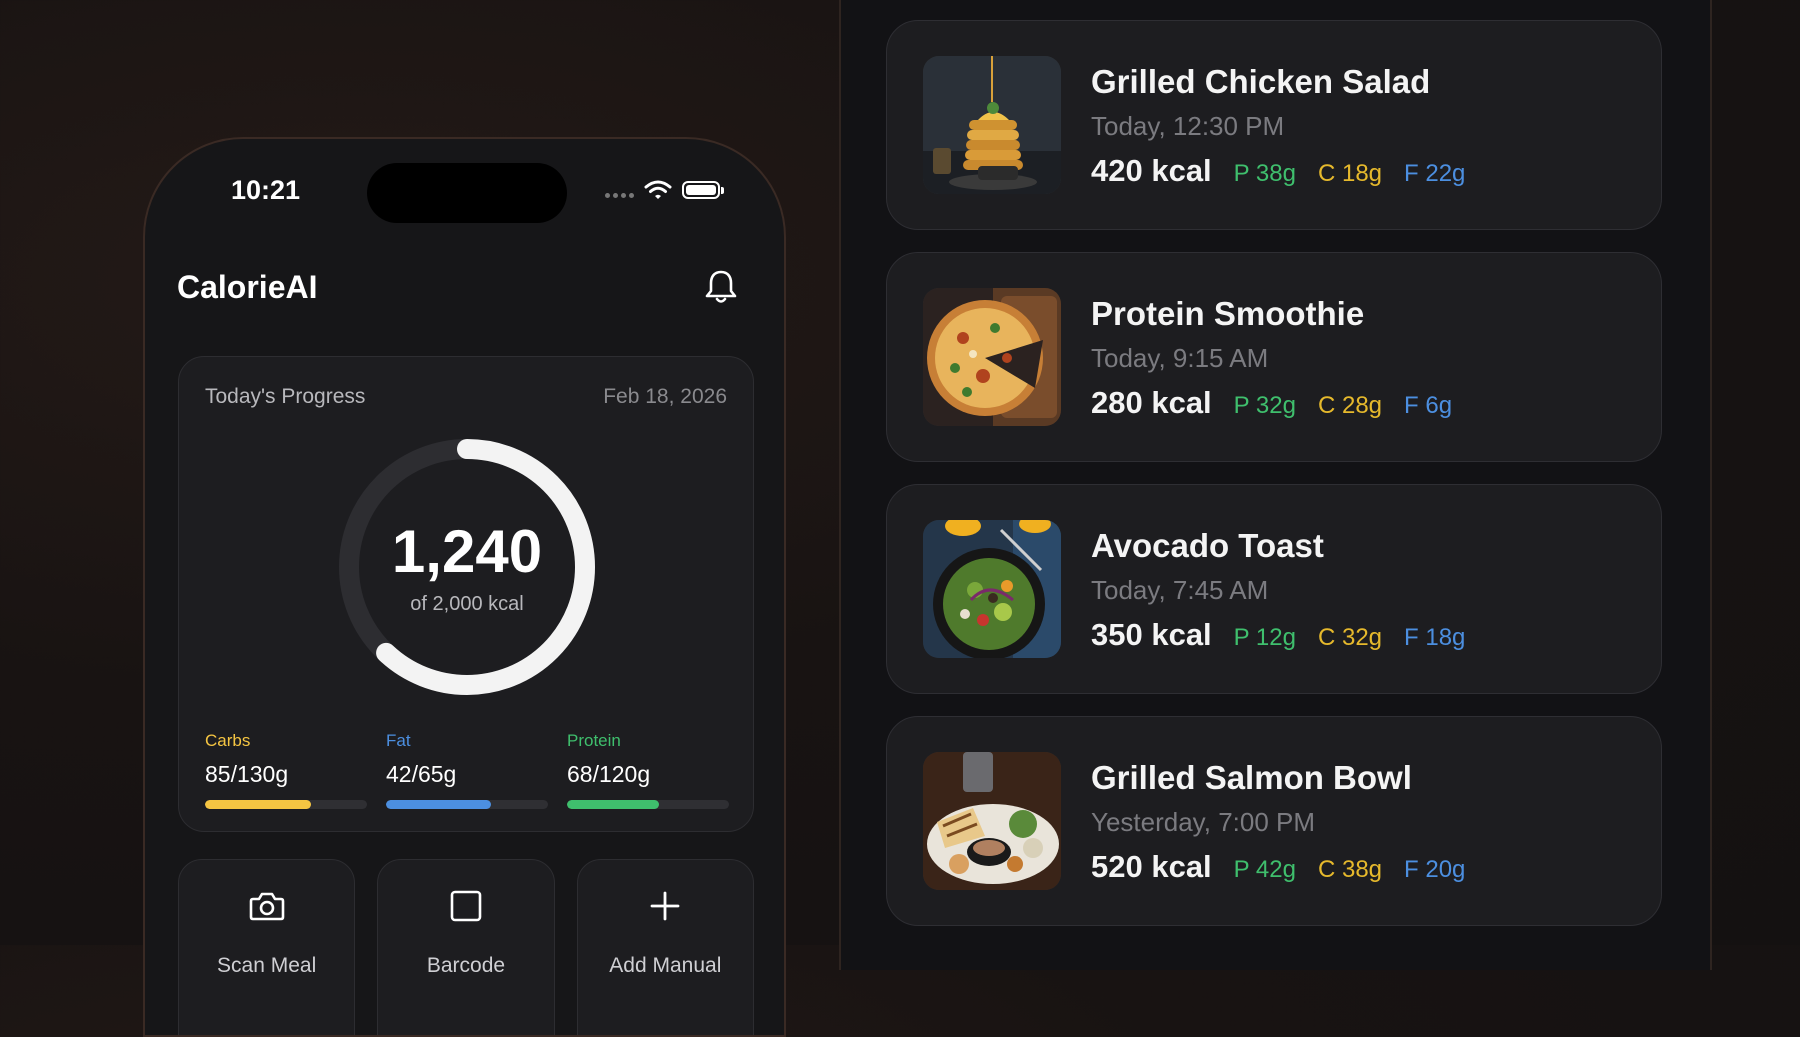 The width and height of the screenshot is (1800, 1037). I want to click on action-label: Scan Meal, so click(267, 965).